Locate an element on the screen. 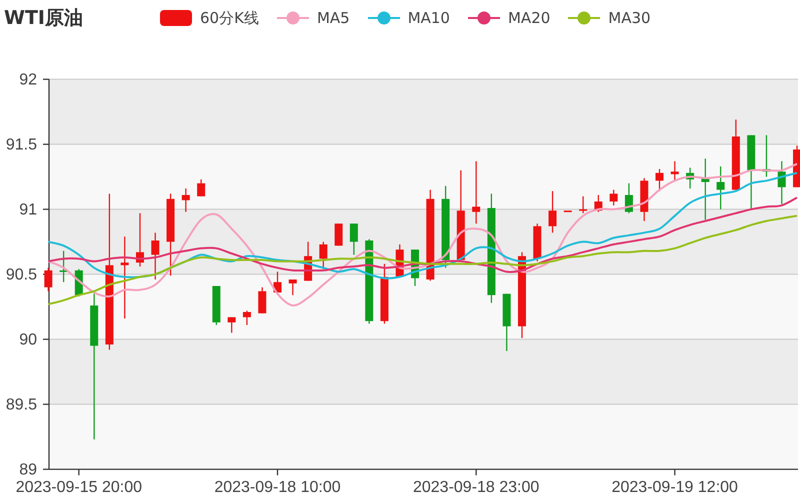 The image size is (800, 501). legend-item: MA20 is located at coordinates (509, 18).